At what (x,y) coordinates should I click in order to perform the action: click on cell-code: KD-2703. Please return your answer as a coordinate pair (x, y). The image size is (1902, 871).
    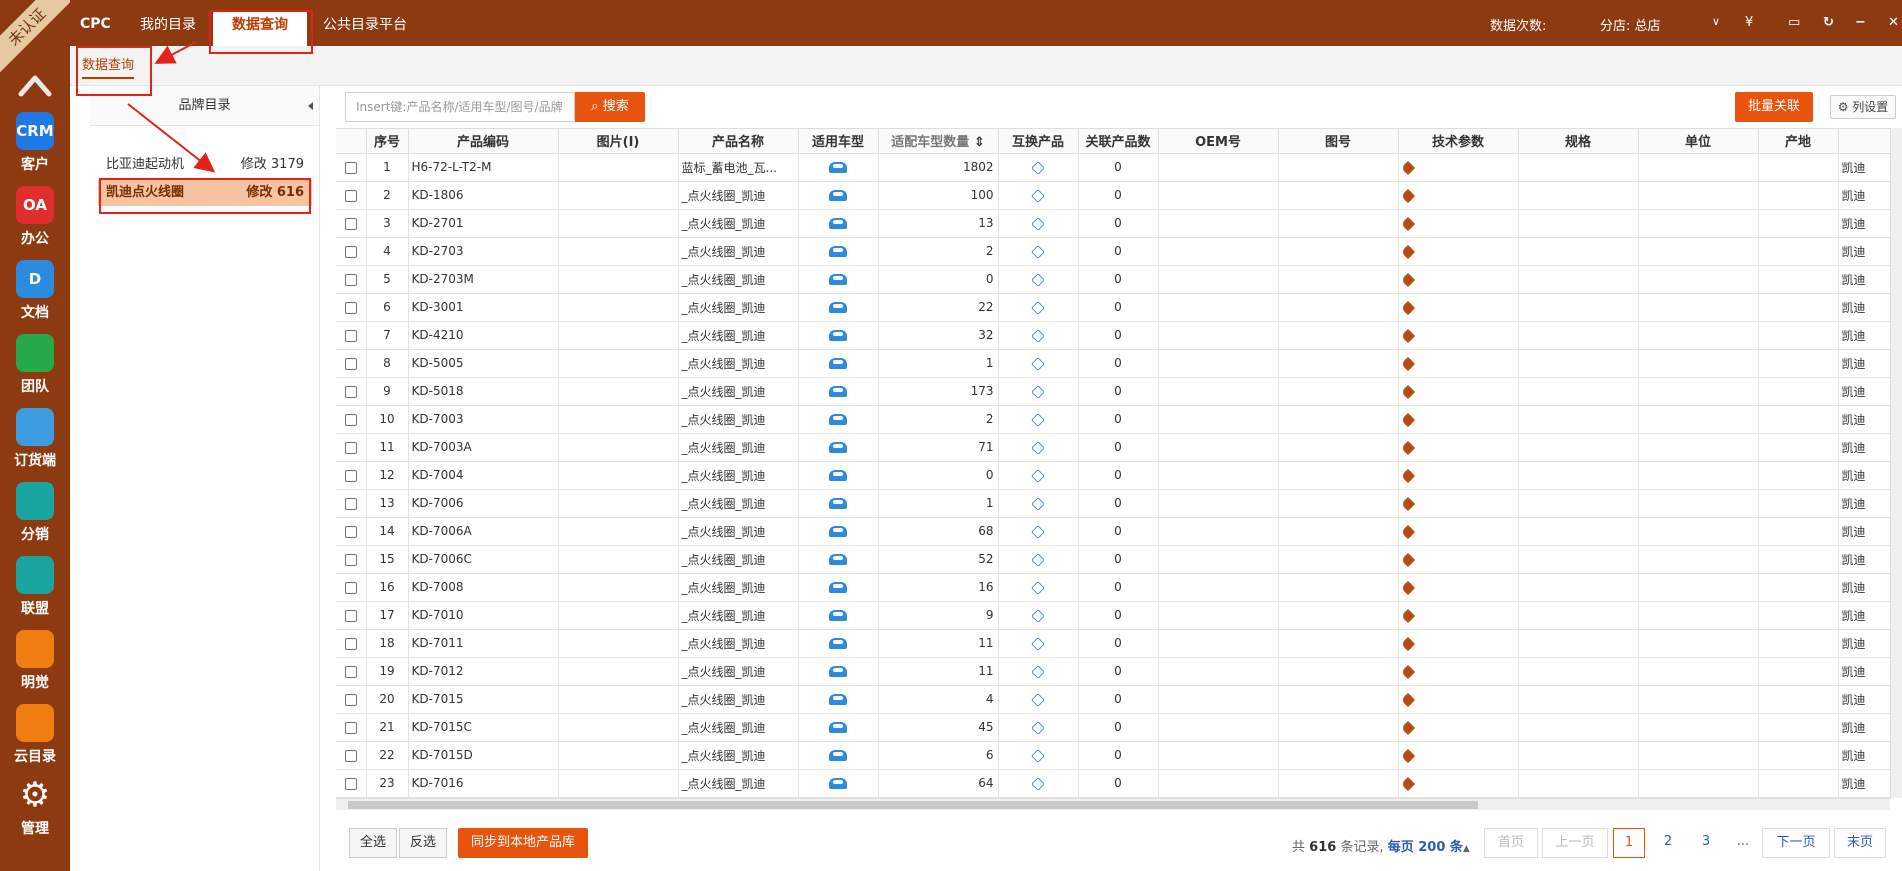
    Looking at the image, I should click on (483, 251).